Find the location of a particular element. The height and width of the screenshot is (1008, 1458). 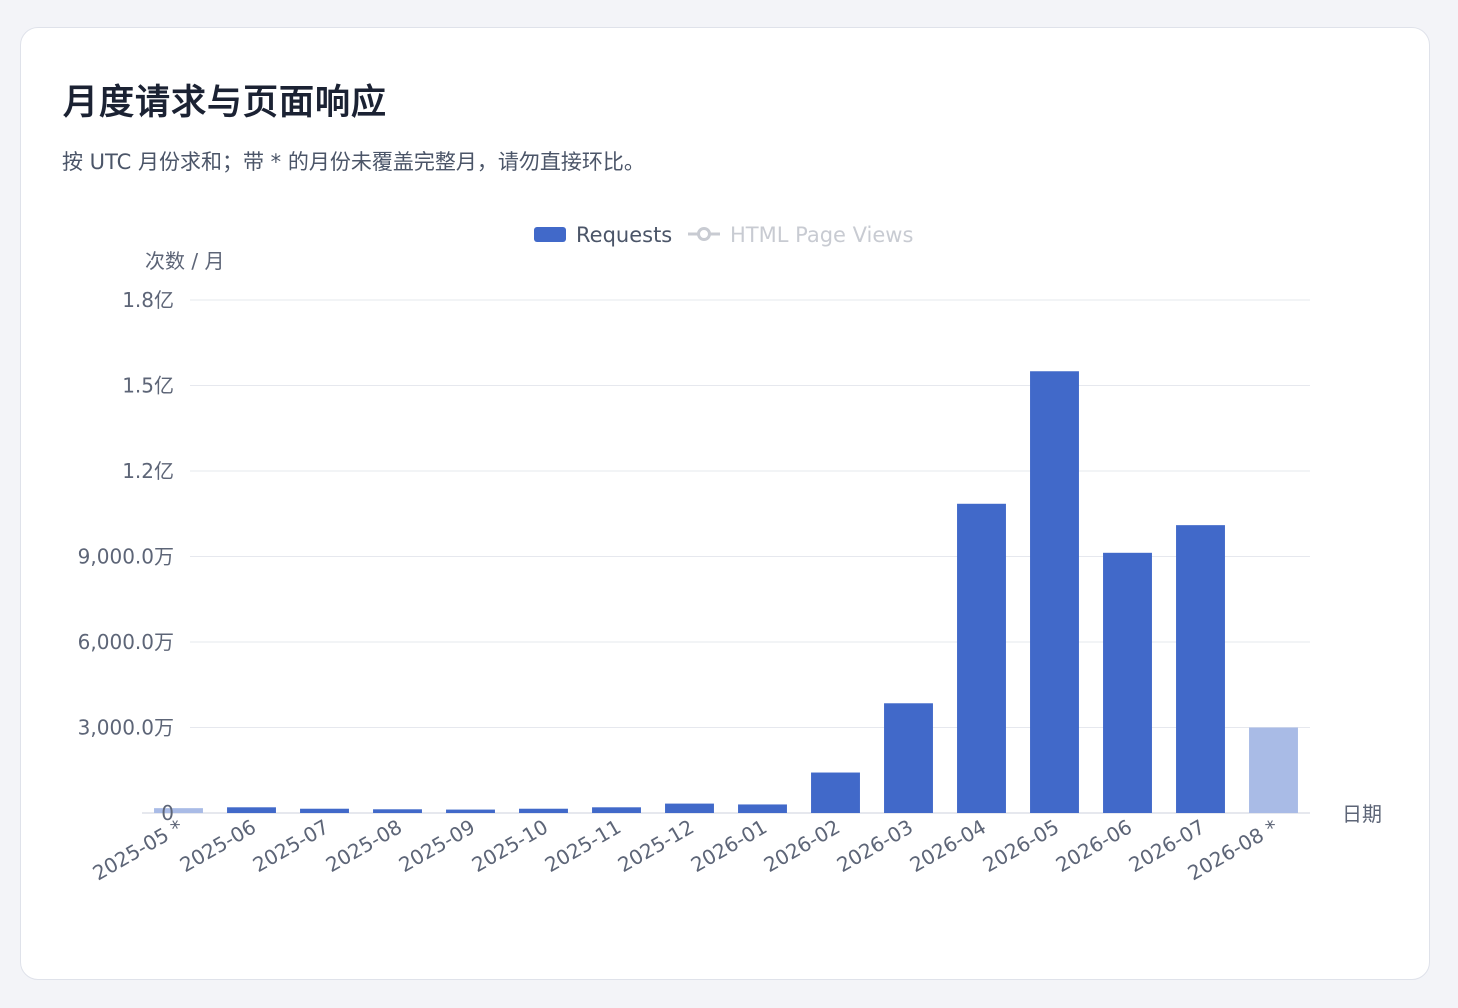

x-tick-label: 2025-11 is located at coordinates (583, 846).